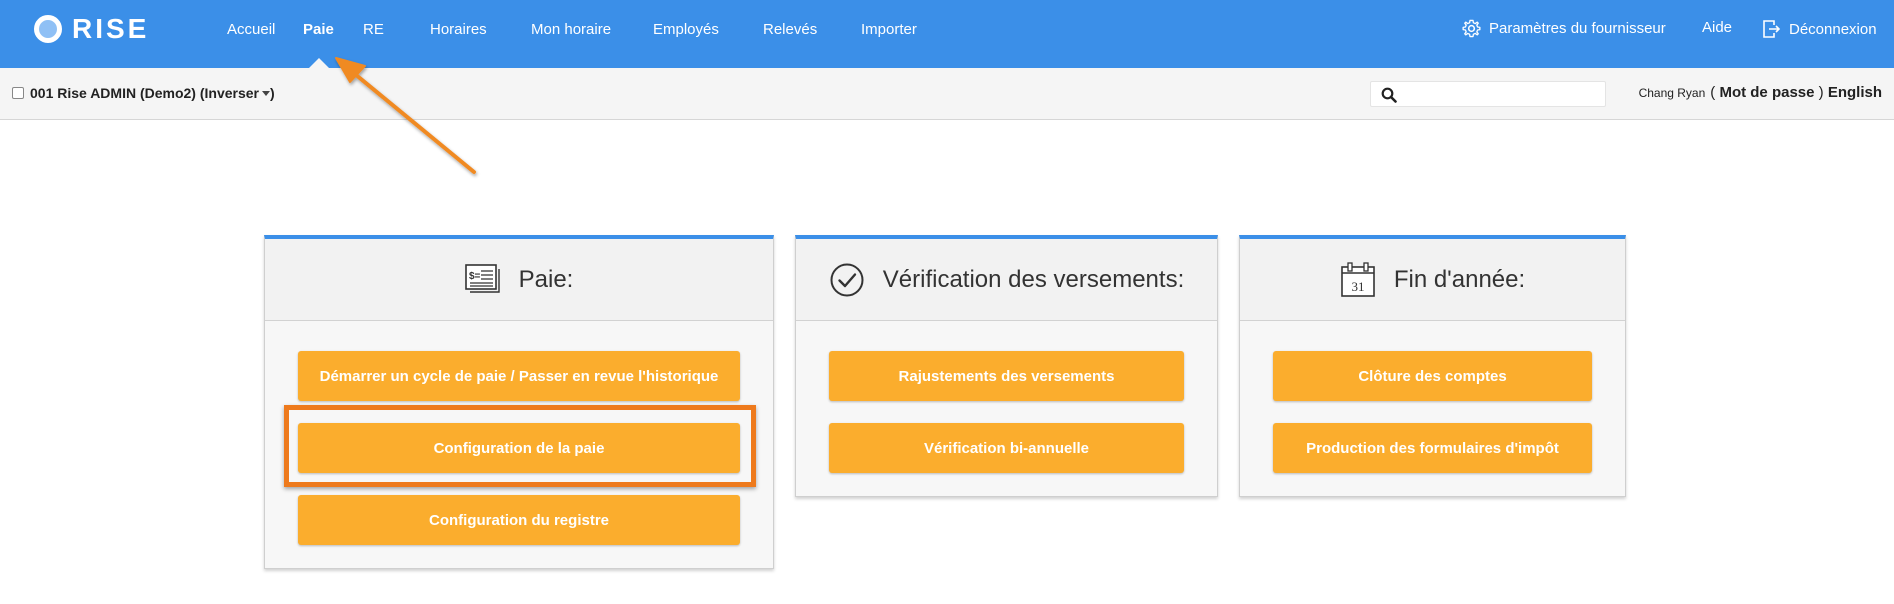 This screenshot has height=604, width=1894. I want to click on card-verification-header: Vérification des versements:, so click(1006, 280).